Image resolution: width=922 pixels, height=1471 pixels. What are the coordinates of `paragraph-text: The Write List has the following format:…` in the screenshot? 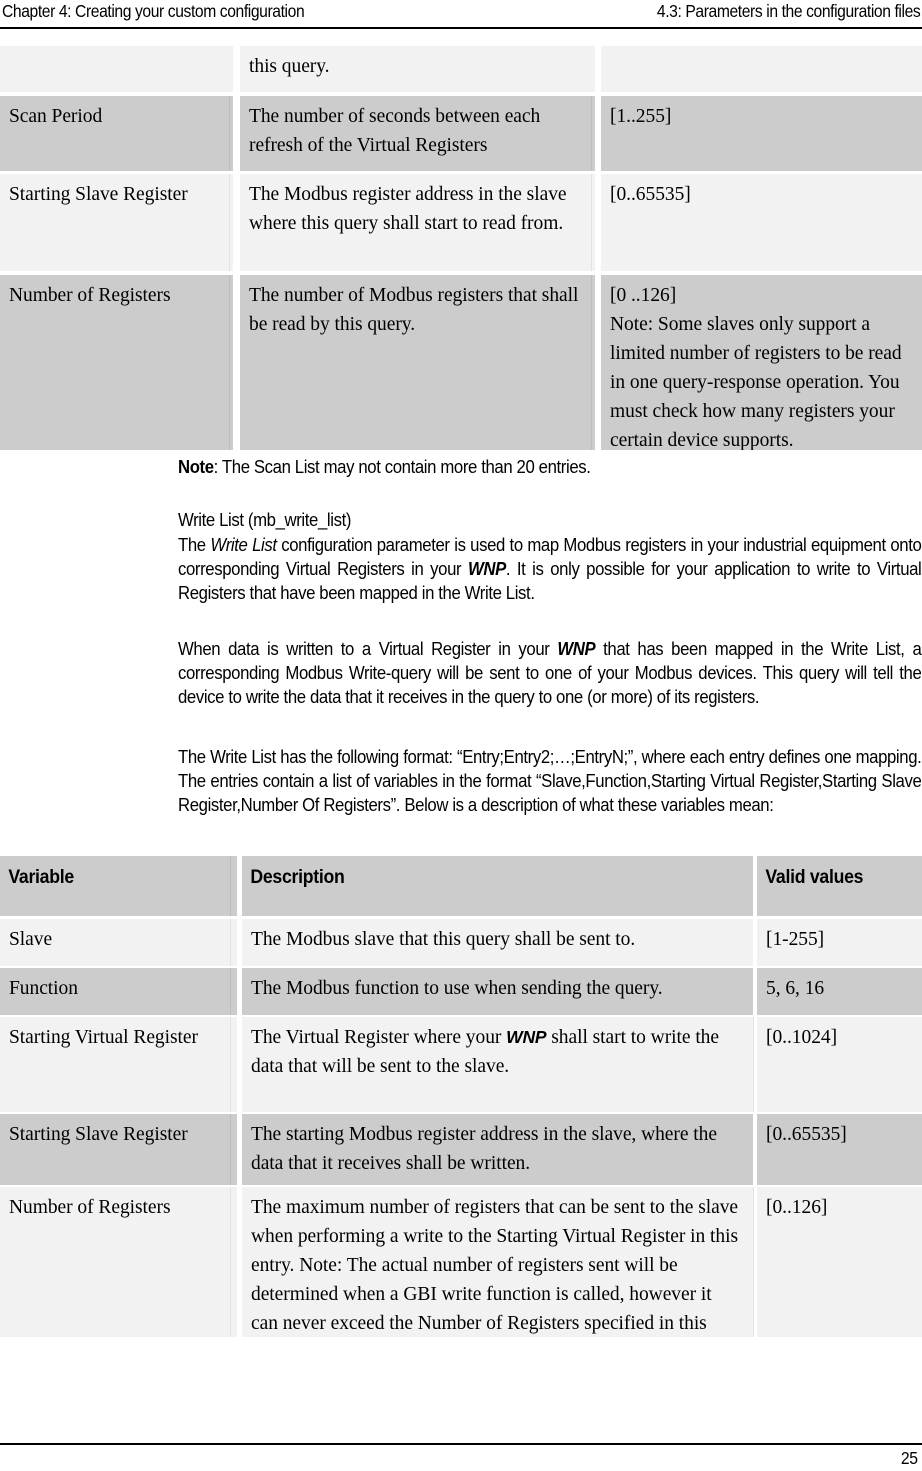 It's located at (550, 781).